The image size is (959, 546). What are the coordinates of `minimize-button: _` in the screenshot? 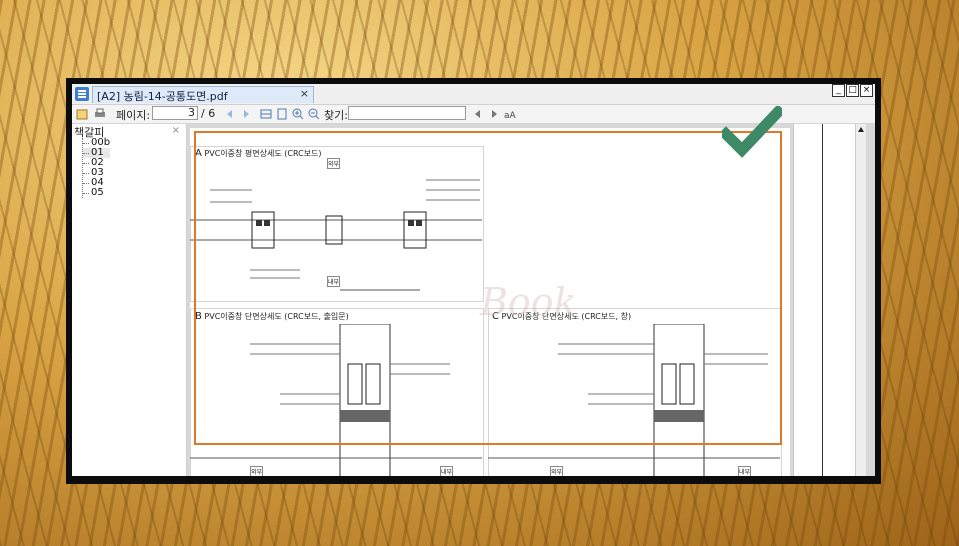 It's located at (838, 90).